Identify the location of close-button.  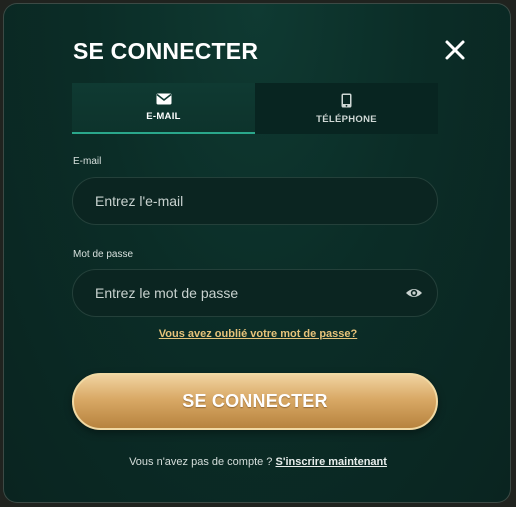
(455, 50).